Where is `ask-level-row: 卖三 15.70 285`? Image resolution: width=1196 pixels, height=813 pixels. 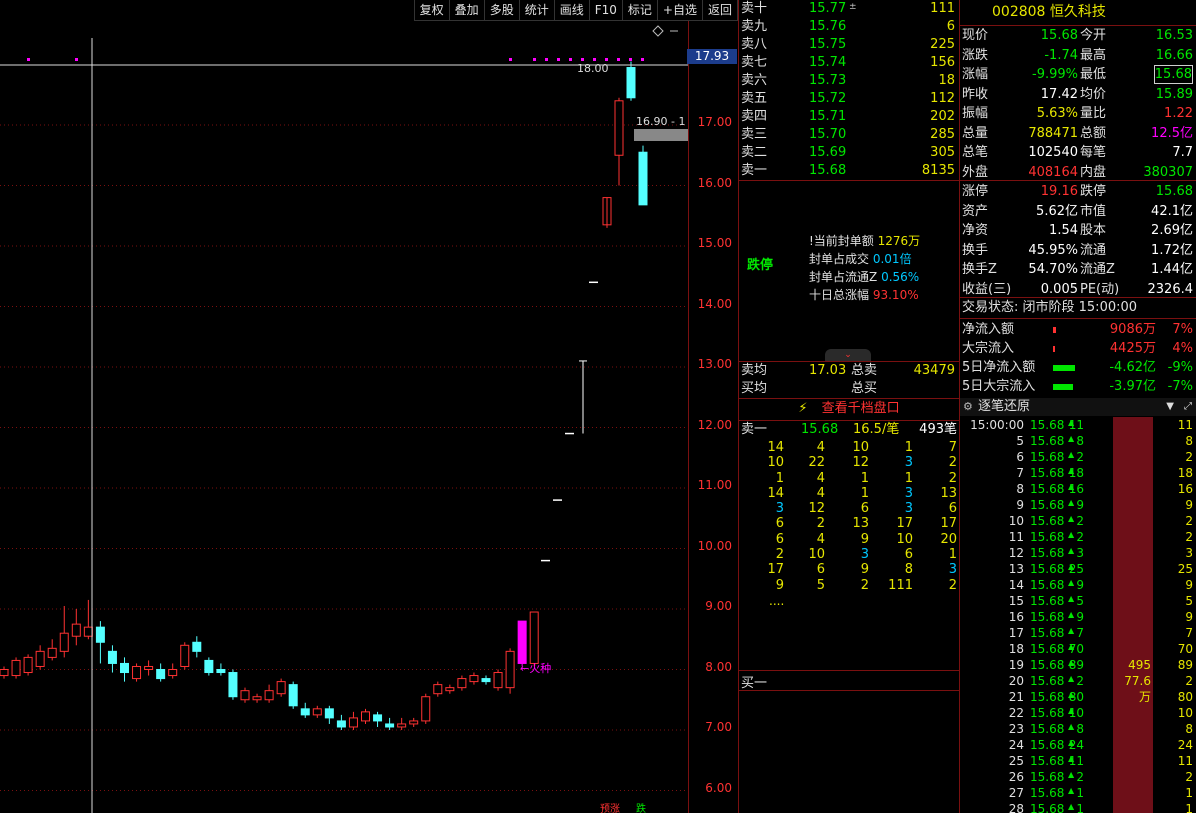 ask-level-row: 卖三 15.70 285 is located at coordinates (849, 135).